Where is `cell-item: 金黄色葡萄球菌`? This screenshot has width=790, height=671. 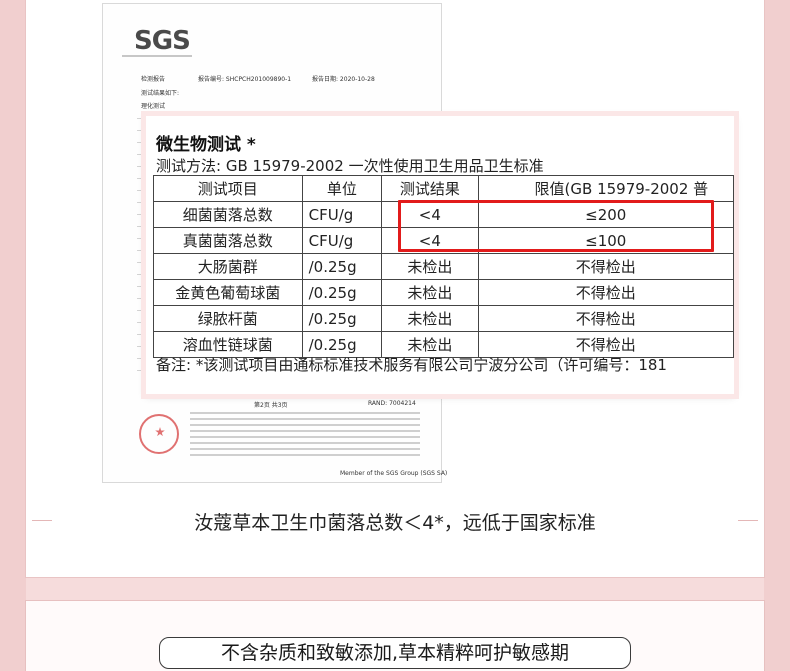
cell-item: 金黄色葡萄球菌 is located at coordinates (228, 292).